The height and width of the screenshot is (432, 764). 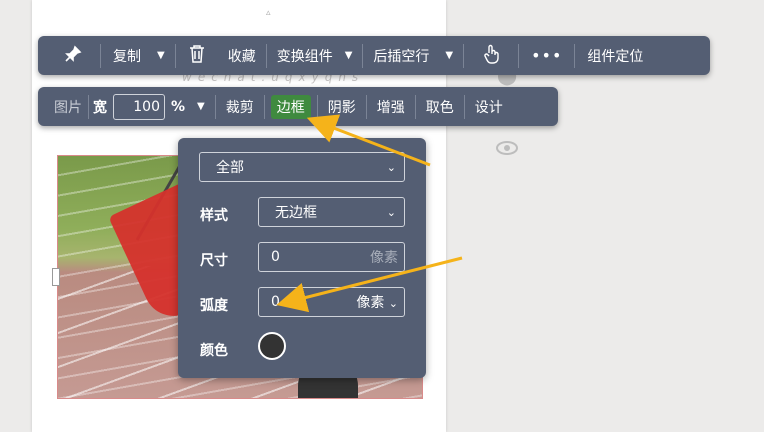 I want to click on border-color-picker, so click(x=272, y=346).